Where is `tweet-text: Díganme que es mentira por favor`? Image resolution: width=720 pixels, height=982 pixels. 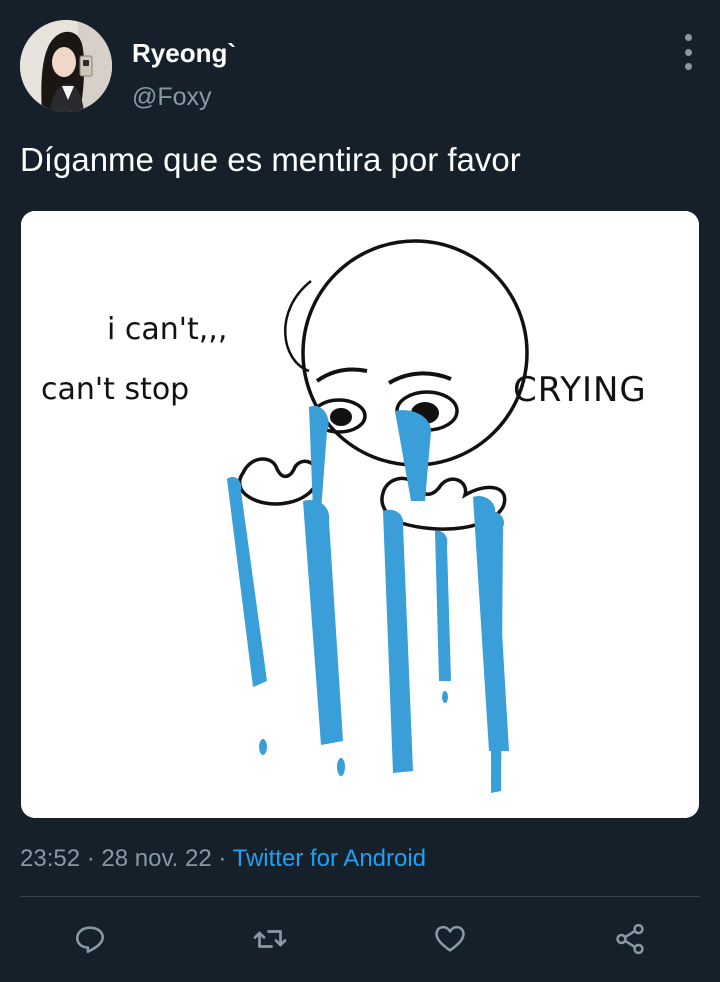
tweet-text: Díganme que es mentira por favor is located at coordinates (270, 159).